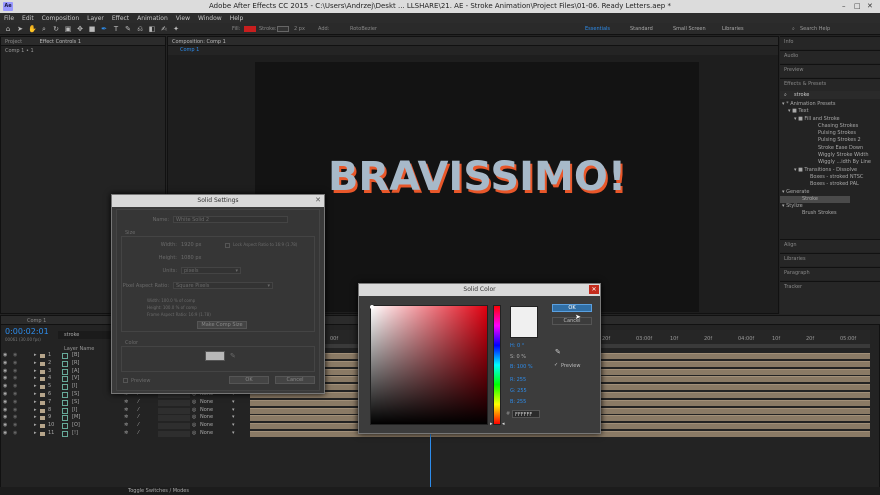 This screenshot has height=495, width=880. What do you see at coordinates (20, 29) in the screenshot?
I see `selection-tool-icon: ➤` at bounding box center [20, 29].